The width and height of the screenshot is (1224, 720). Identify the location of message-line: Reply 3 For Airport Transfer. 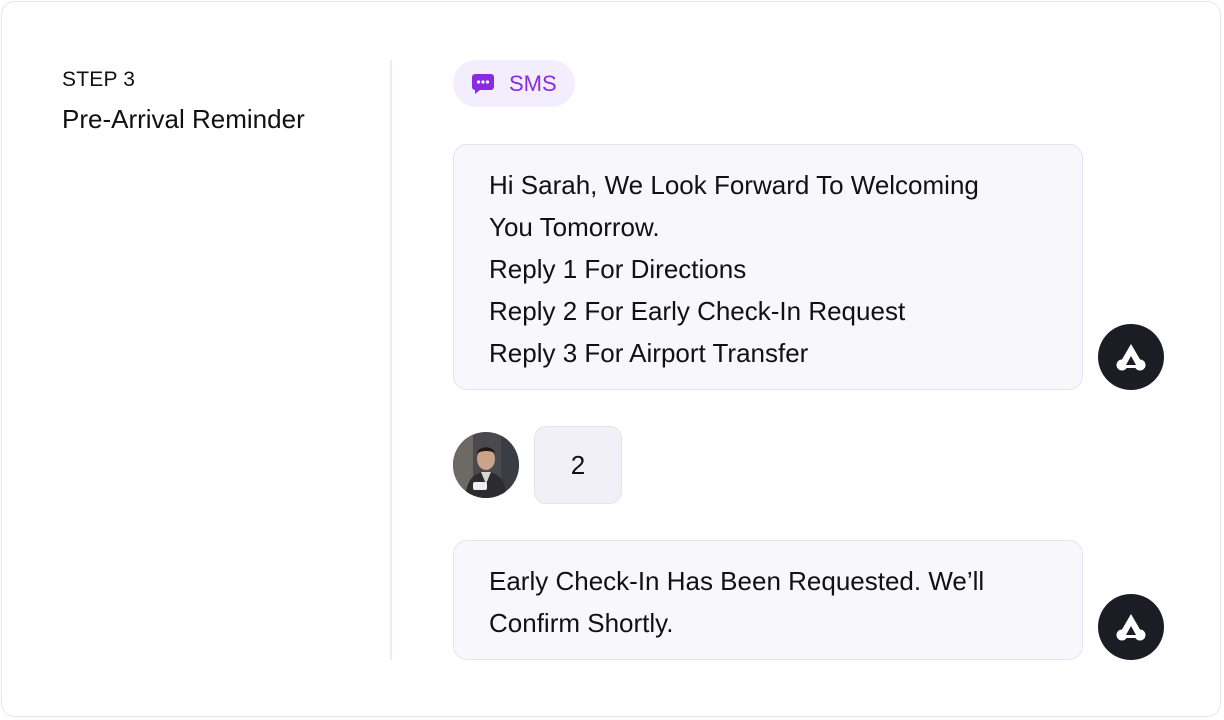
(649, 353).